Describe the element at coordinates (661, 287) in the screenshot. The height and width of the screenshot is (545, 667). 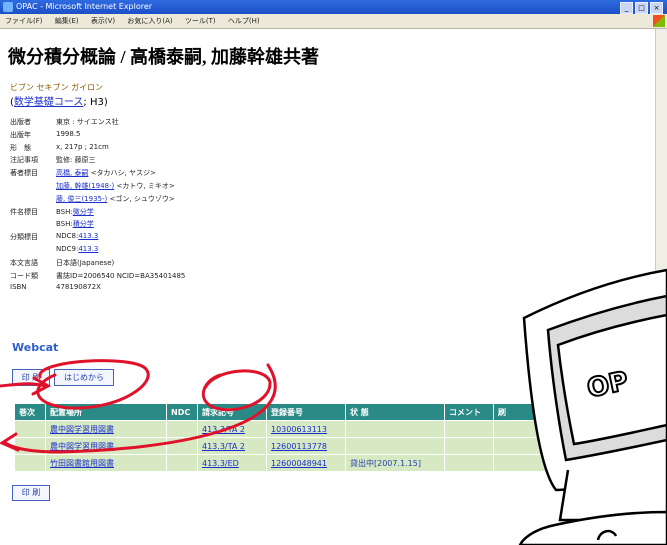
I see `vertical-scrollbar` at that location.